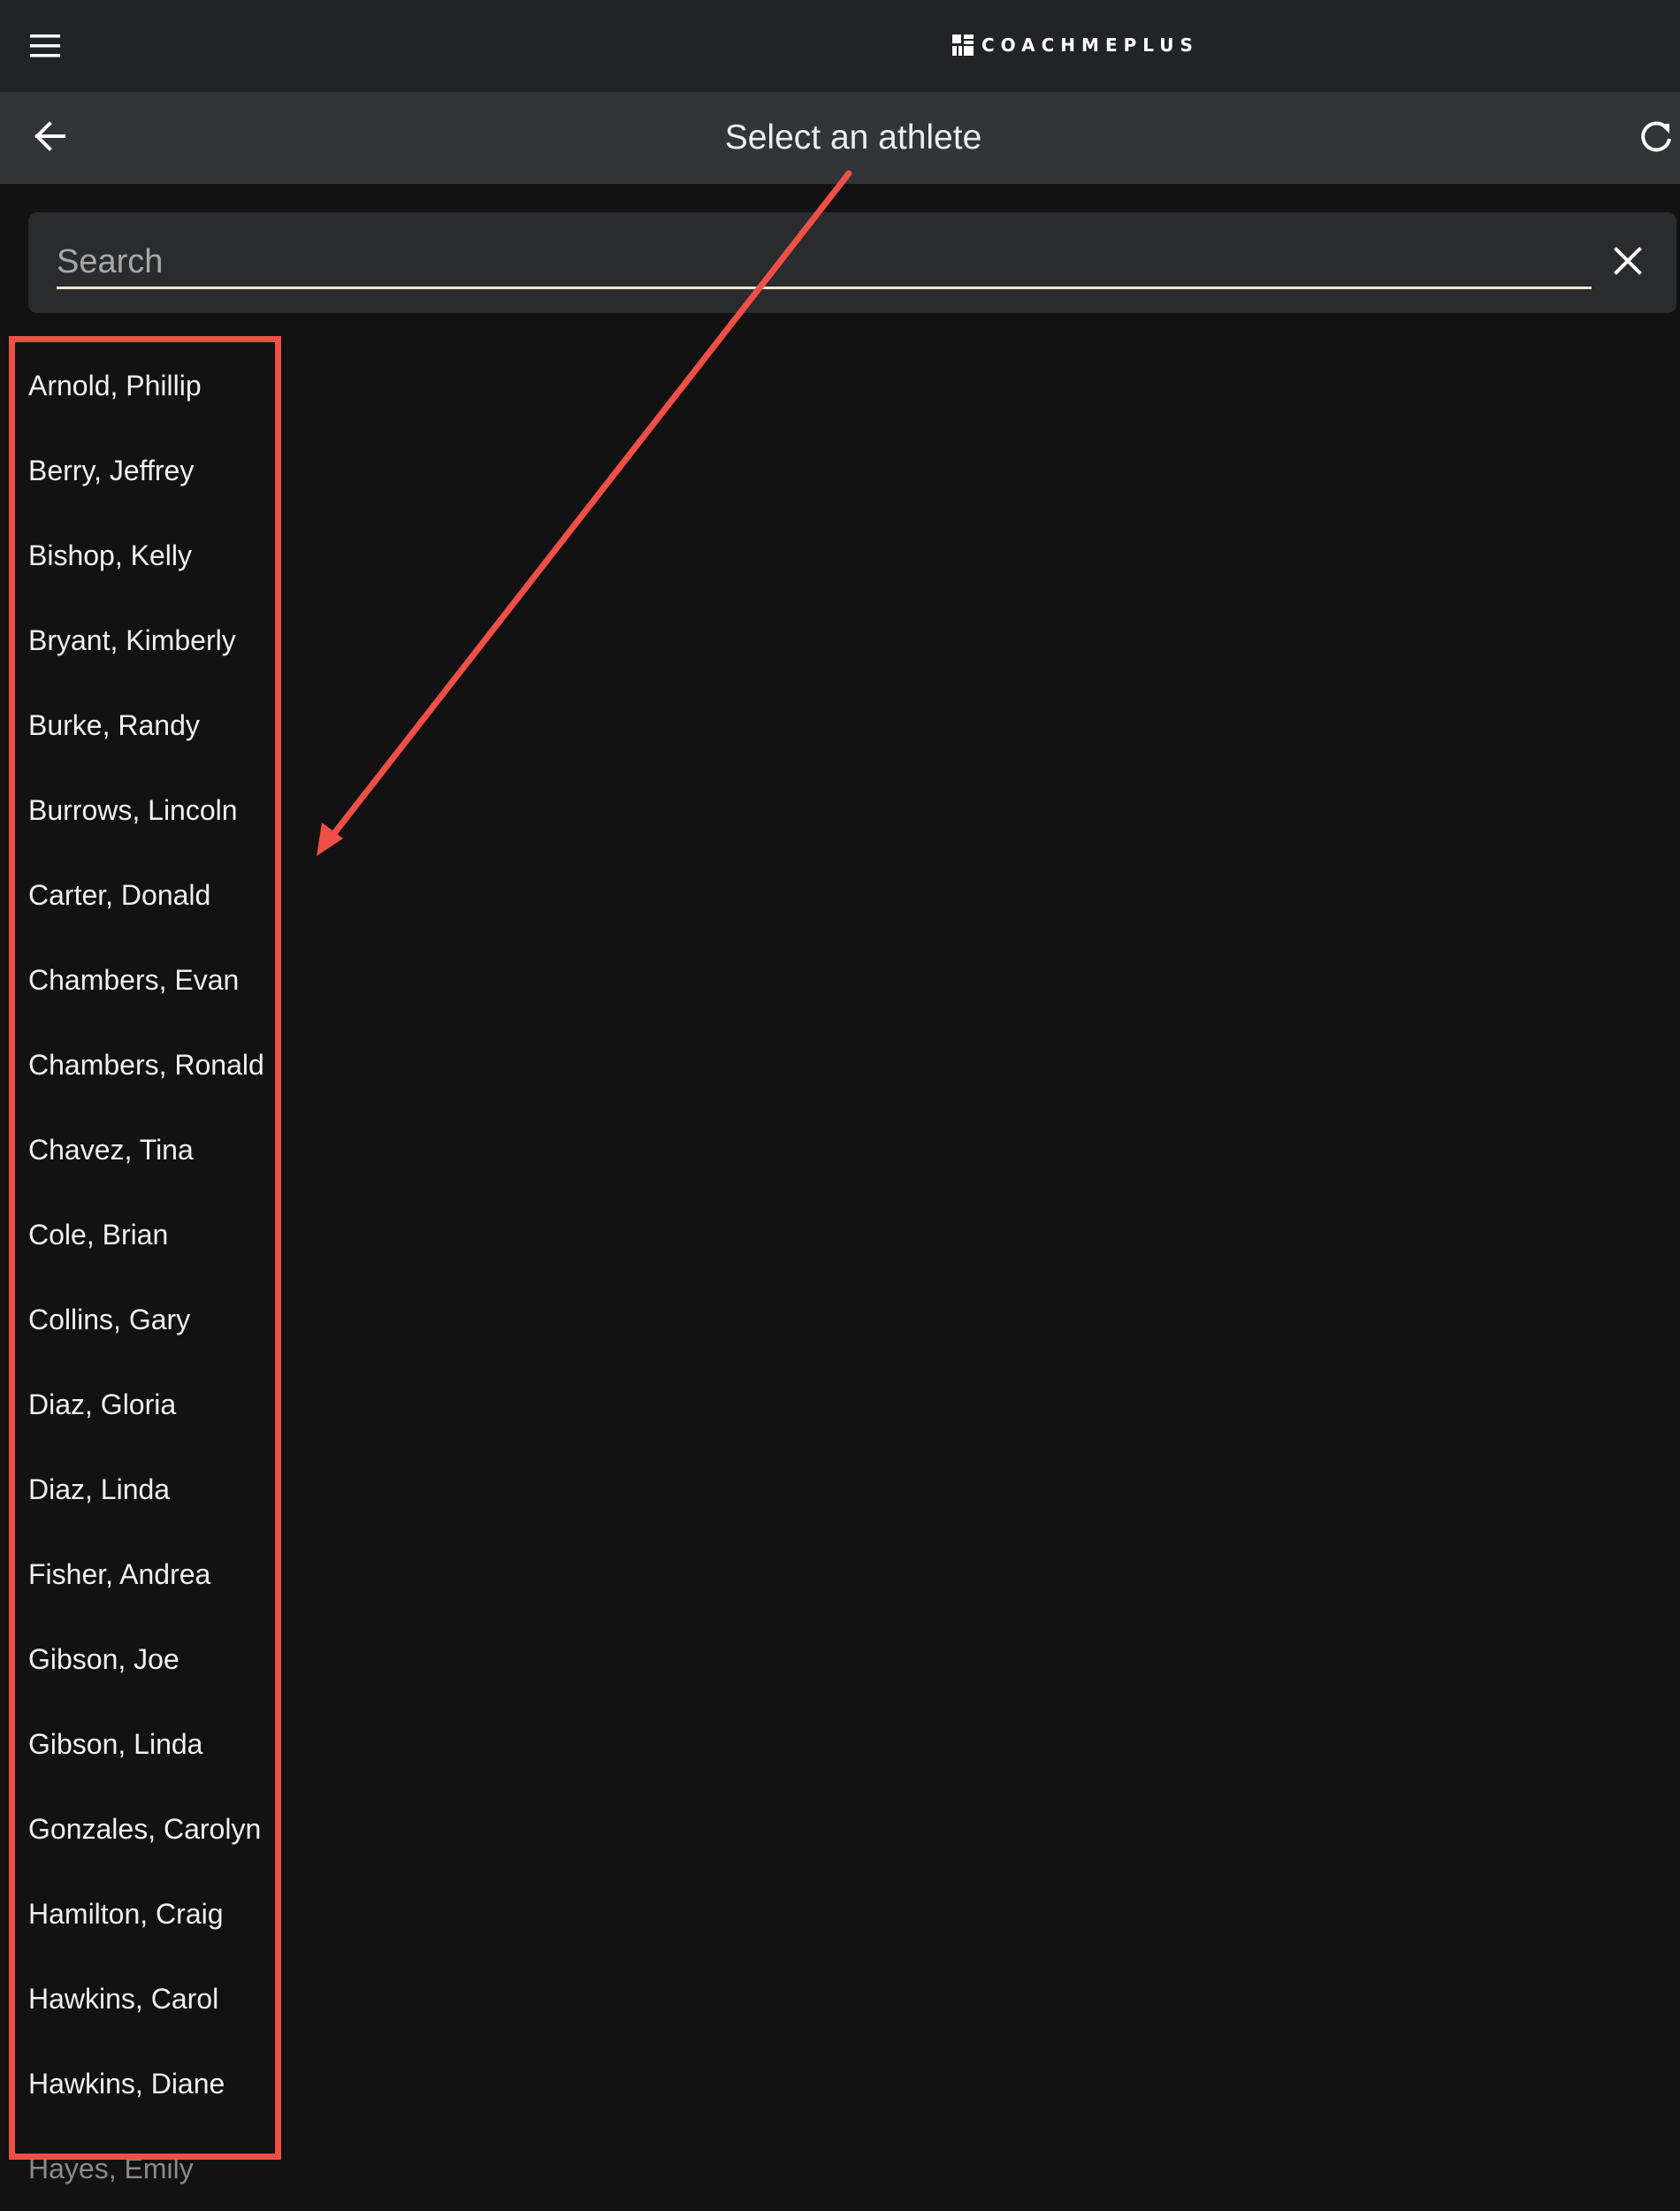 This screenshot has height=2211, width=1680. I want to click on athlete-item: Arnold, Phillip, so click(146, 385).